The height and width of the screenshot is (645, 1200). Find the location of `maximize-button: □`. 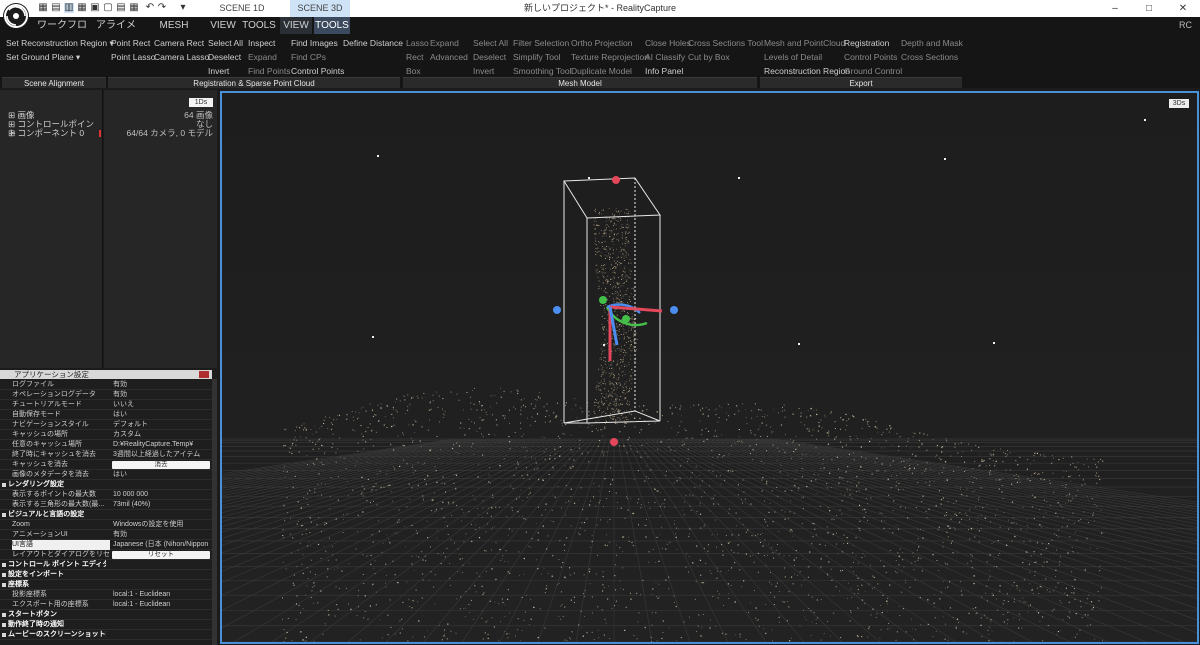

maximize-button: □ is located at coordinates (1149, 8).